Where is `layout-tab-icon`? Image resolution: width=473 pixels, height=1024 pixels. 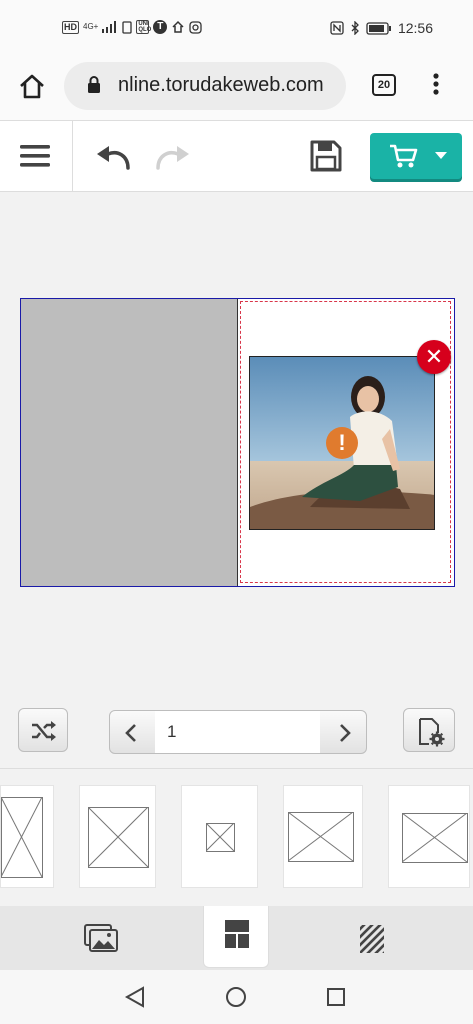 layout-tab-icon is located at coordinates (237, 934).